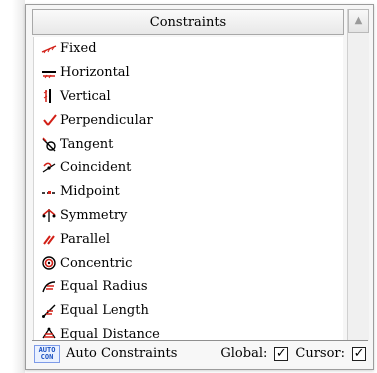 This screenshot has height=373, width=377. Describe the element at coordinates (95, 73) in the screenshot. I see `constraint-label: Horizontal` at that location.